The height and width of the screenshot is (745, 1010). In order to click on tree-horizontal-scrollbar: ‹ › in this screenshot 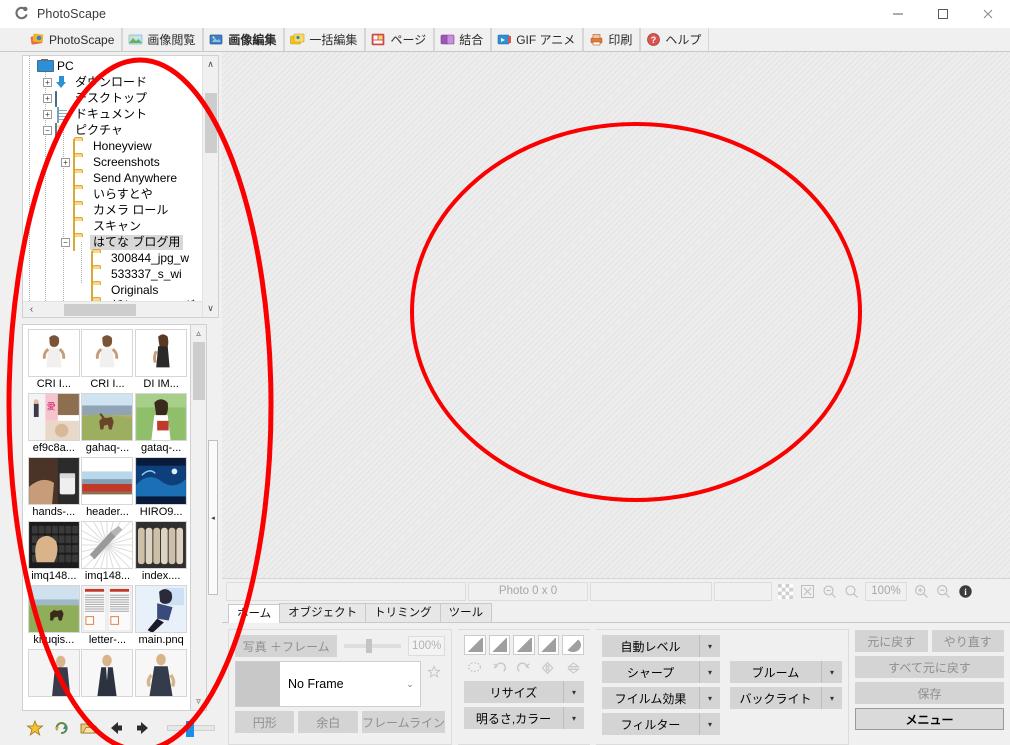, I will do `click(120, 309)`.